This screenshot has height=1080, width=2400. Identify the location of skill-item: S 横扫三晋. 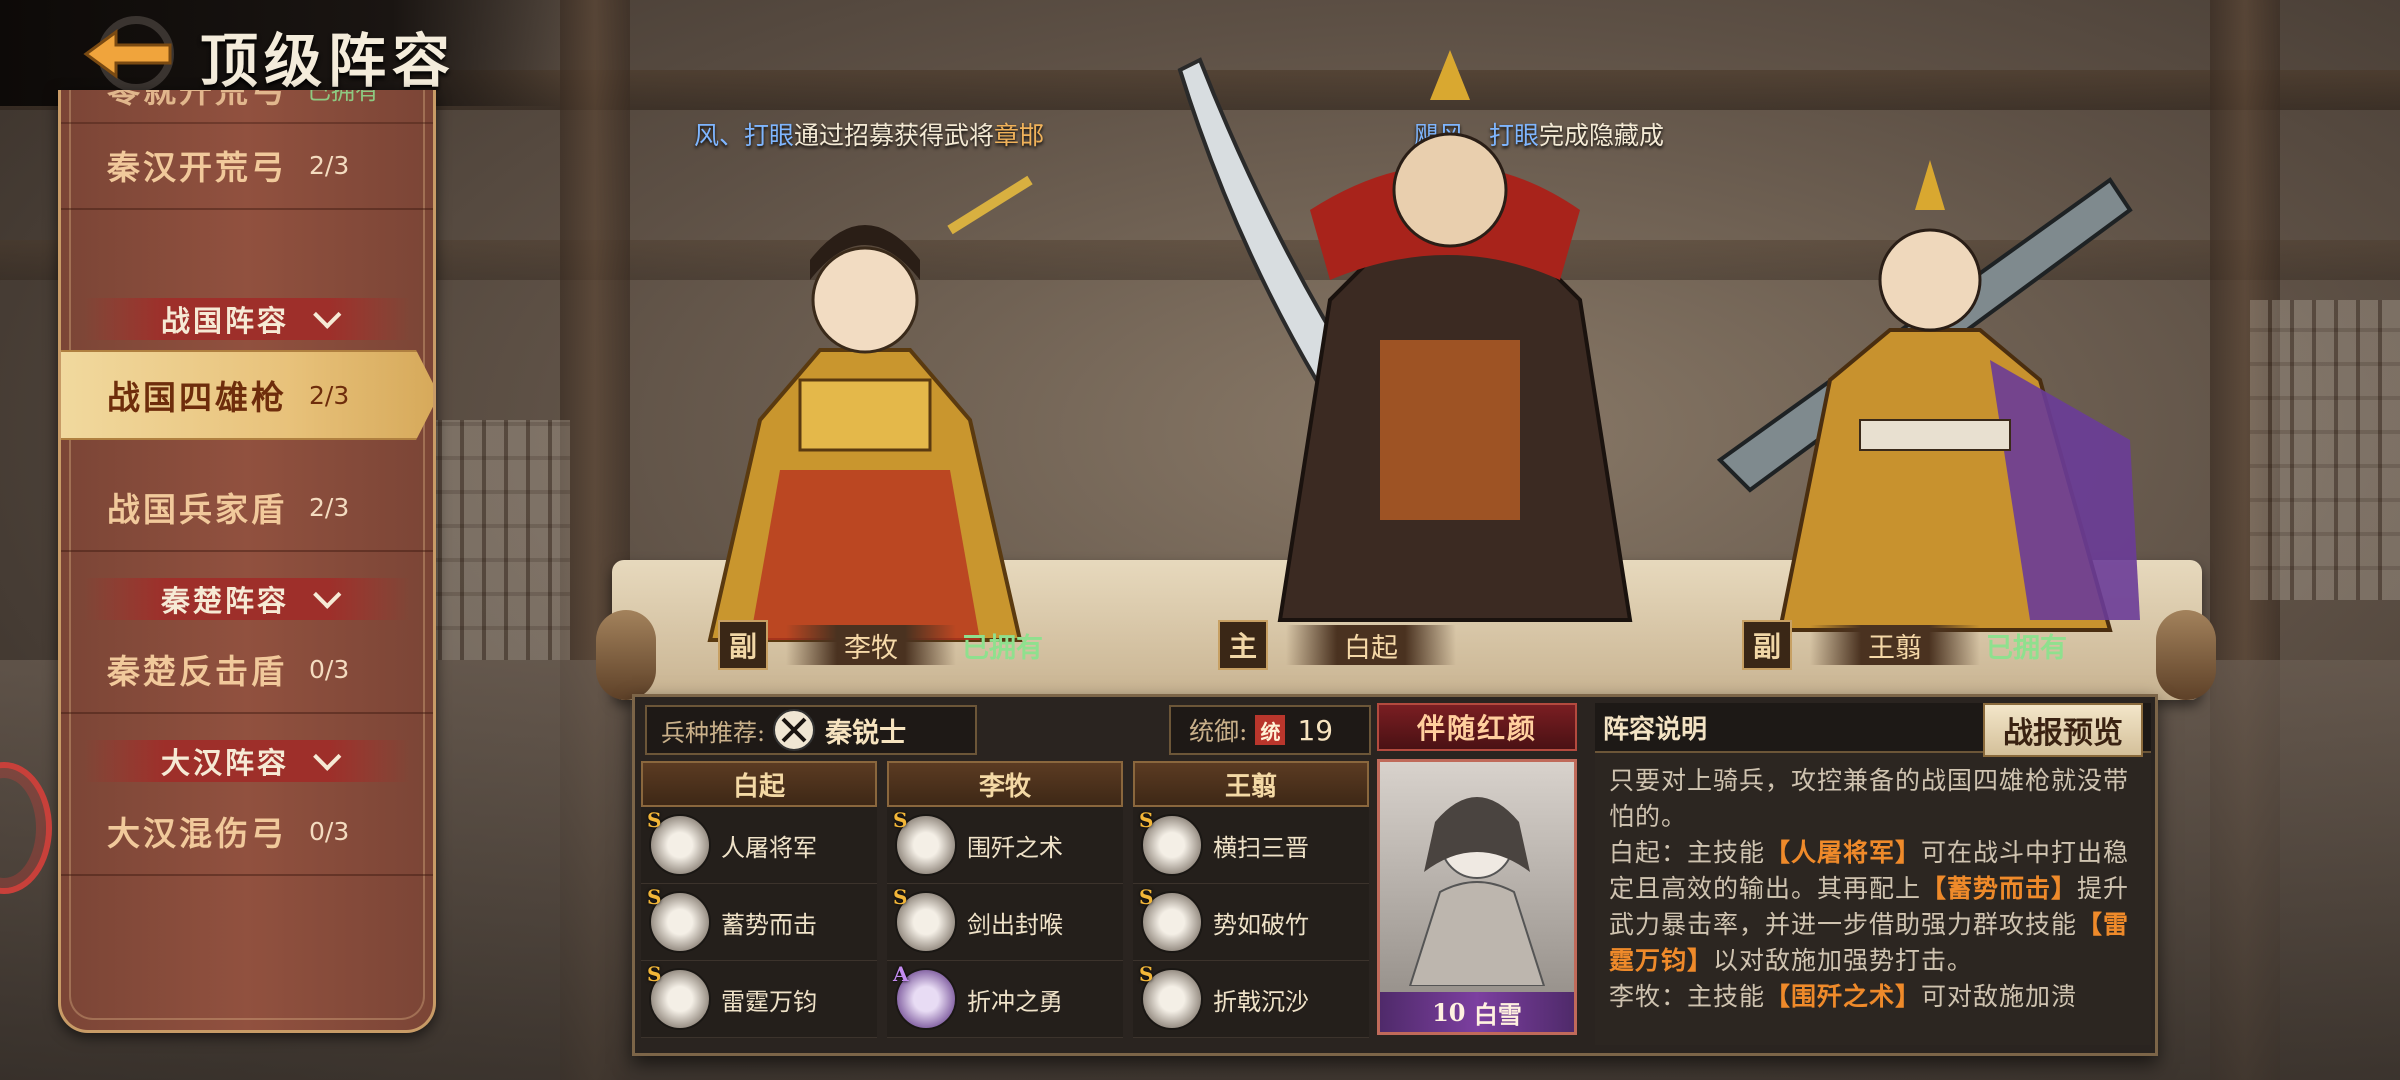
(1251, 845).